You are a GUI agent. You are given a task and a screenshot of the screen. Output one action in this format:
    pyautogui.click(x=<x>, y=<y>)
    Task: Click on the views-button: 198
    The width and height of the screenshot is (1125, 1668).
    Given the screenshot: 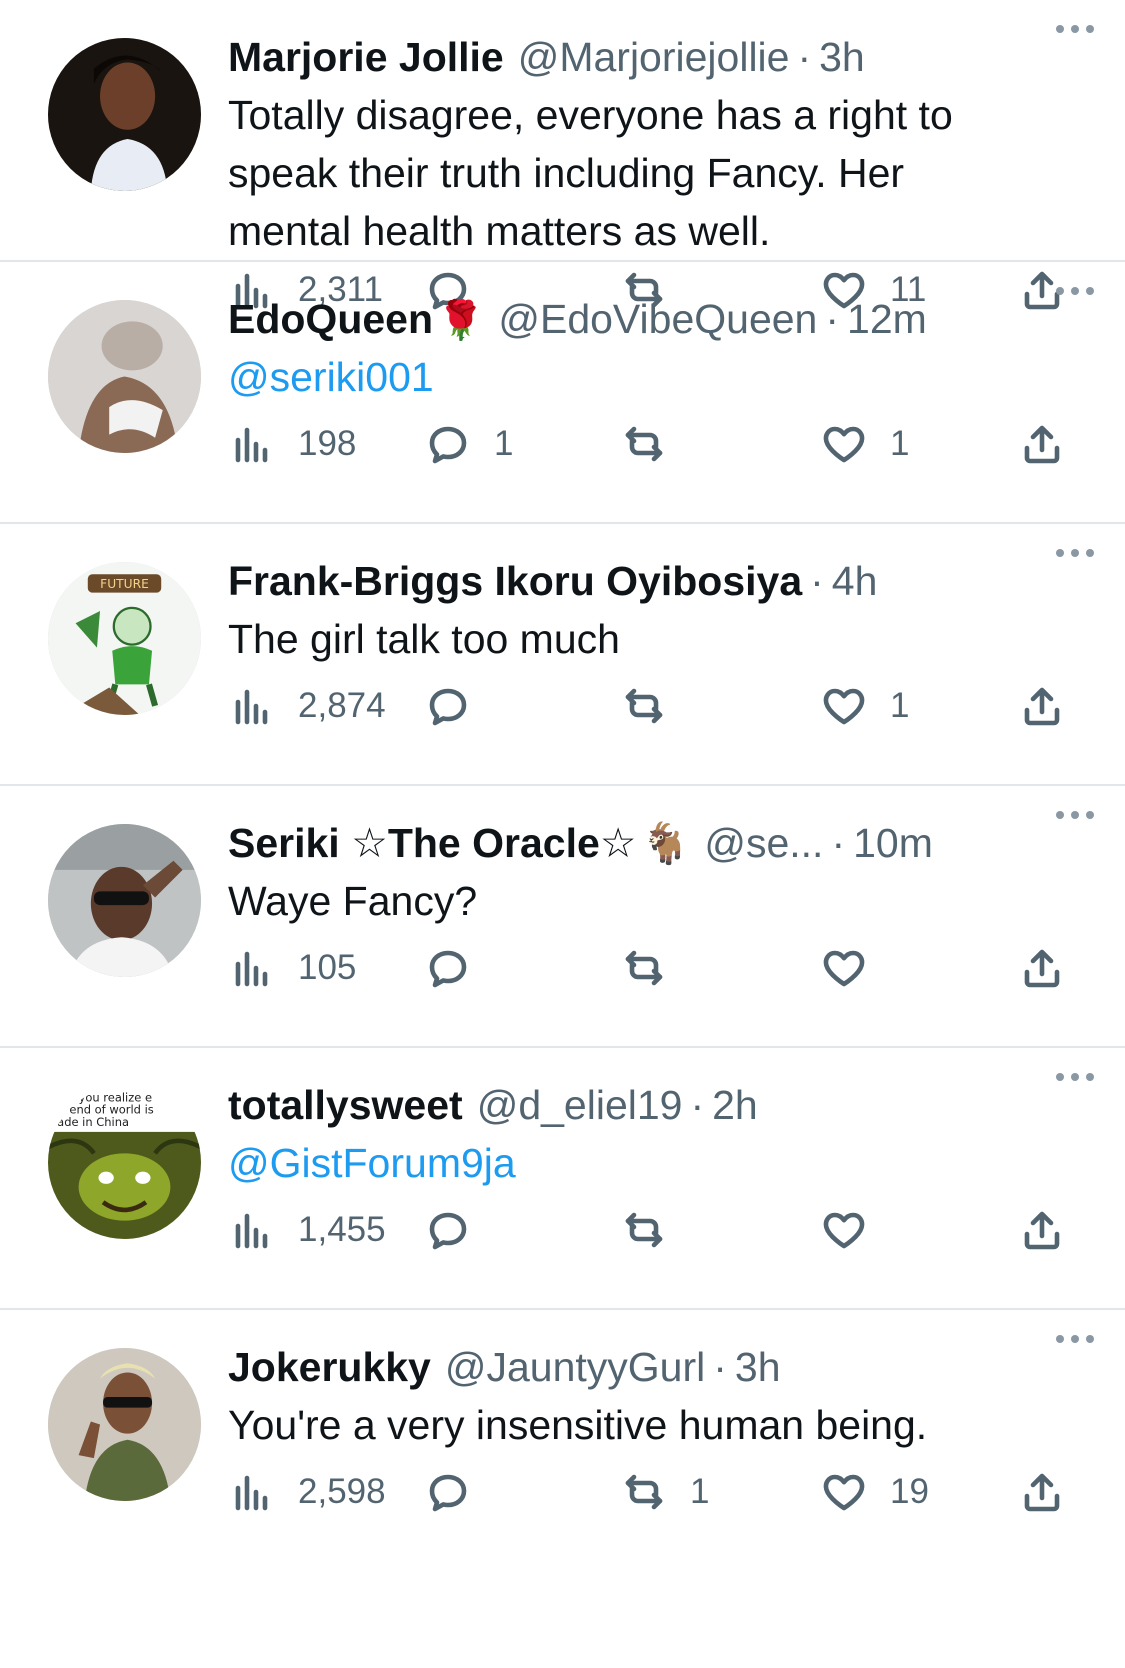 What is the action you would take?
    pyautogui.click(x=292, y=444)
    